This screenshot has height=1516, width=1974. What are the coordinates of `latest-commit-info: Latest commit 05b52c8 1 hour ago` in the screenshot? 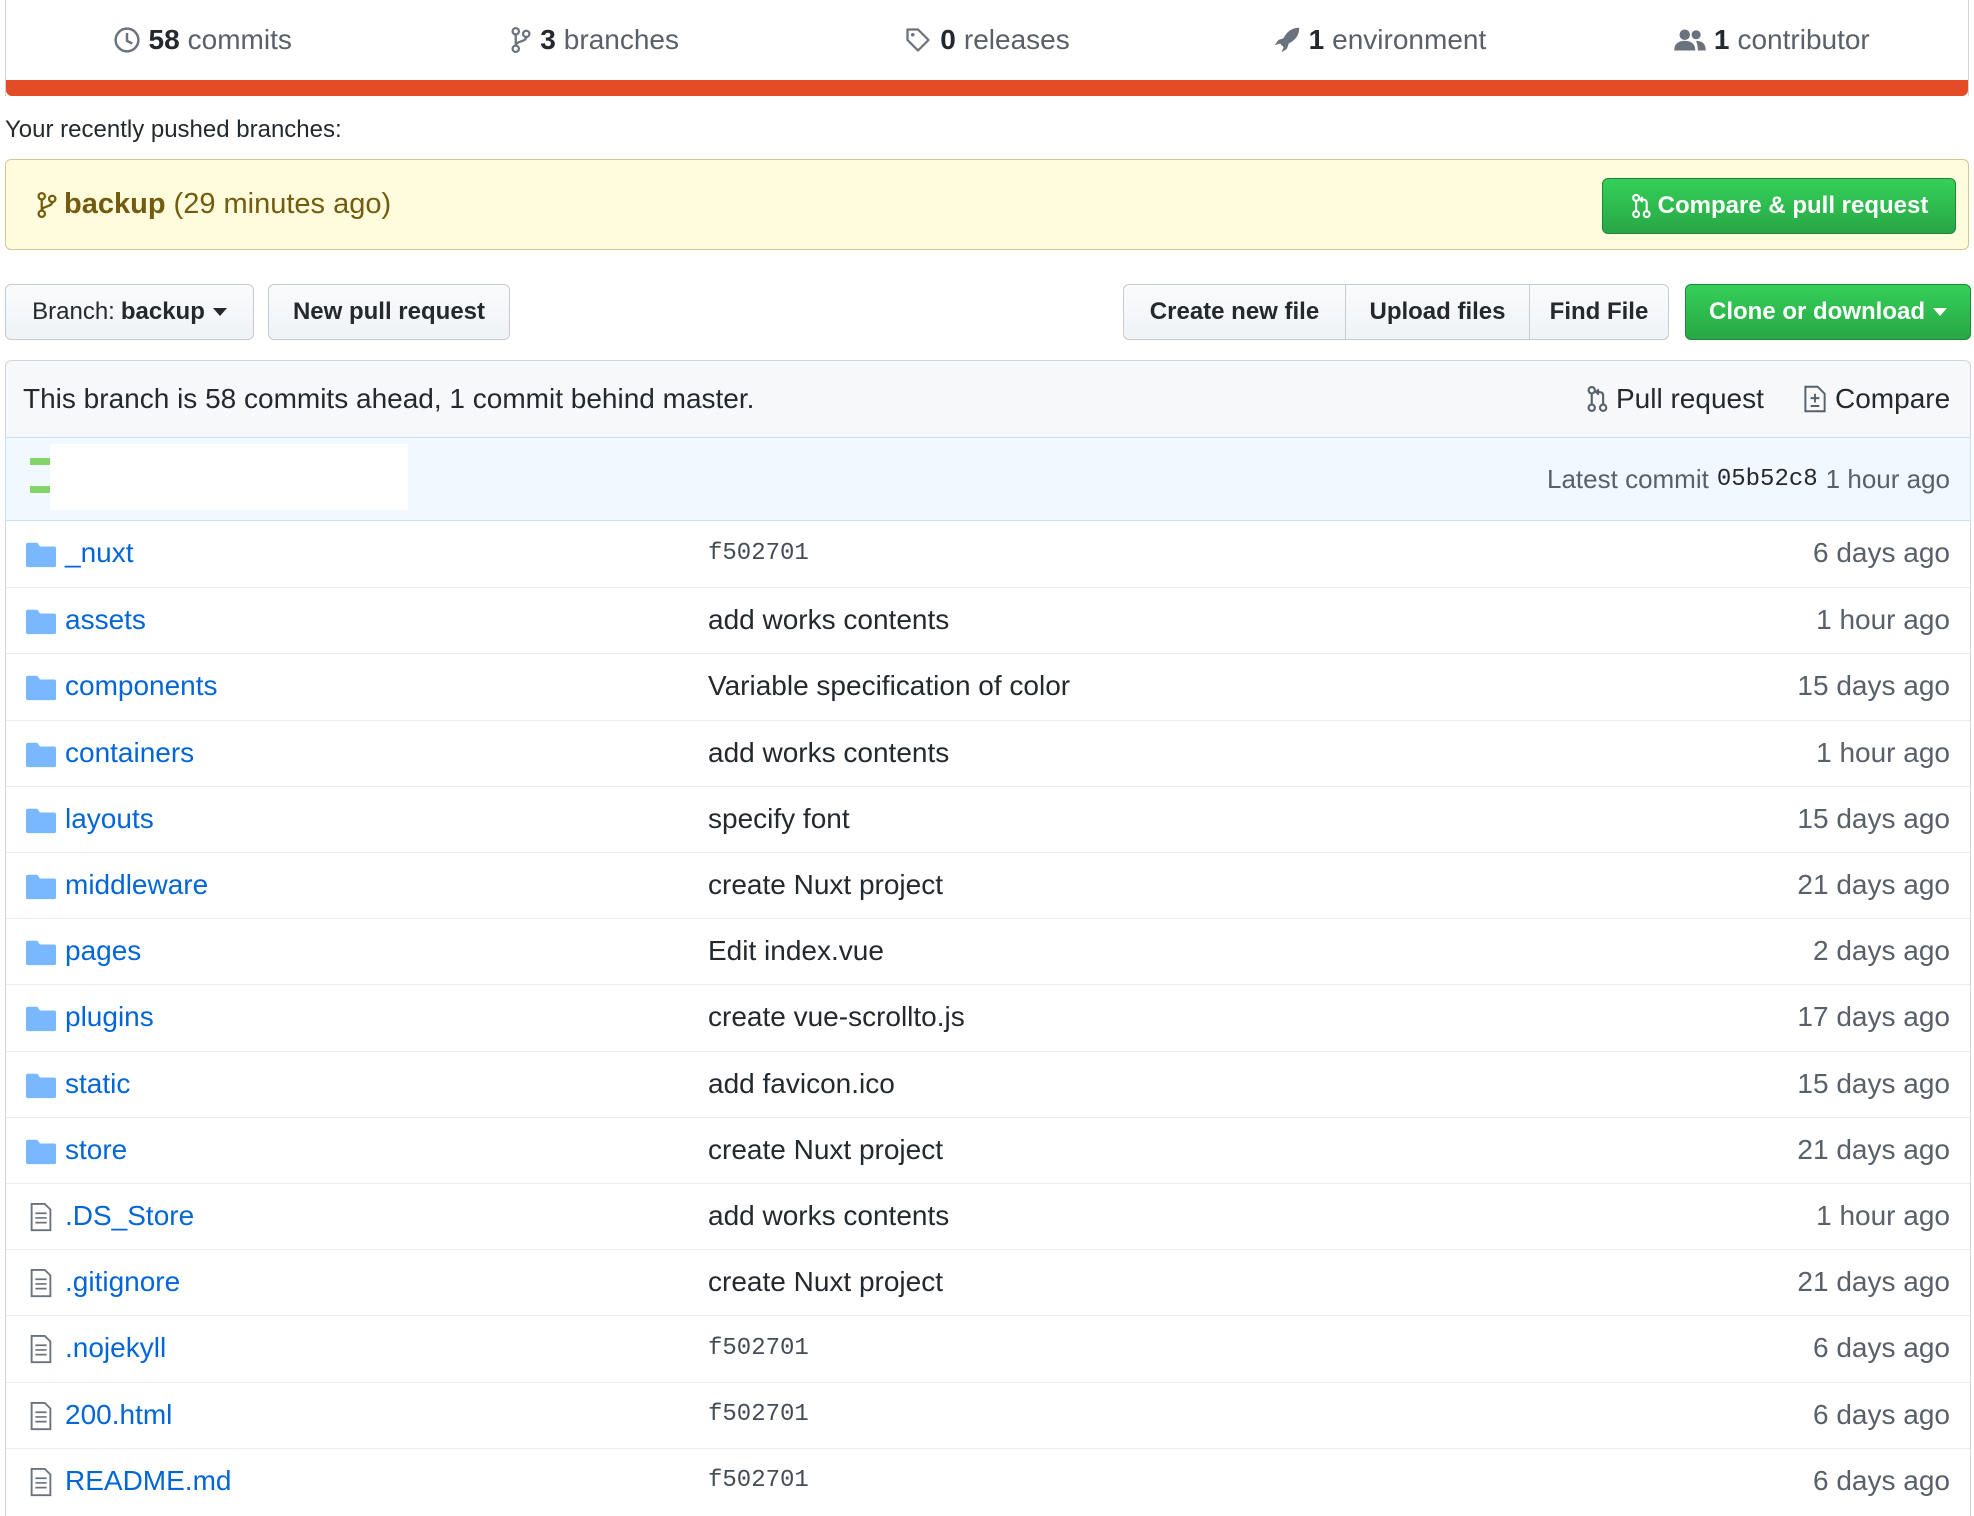 It's located at (1748, 479).